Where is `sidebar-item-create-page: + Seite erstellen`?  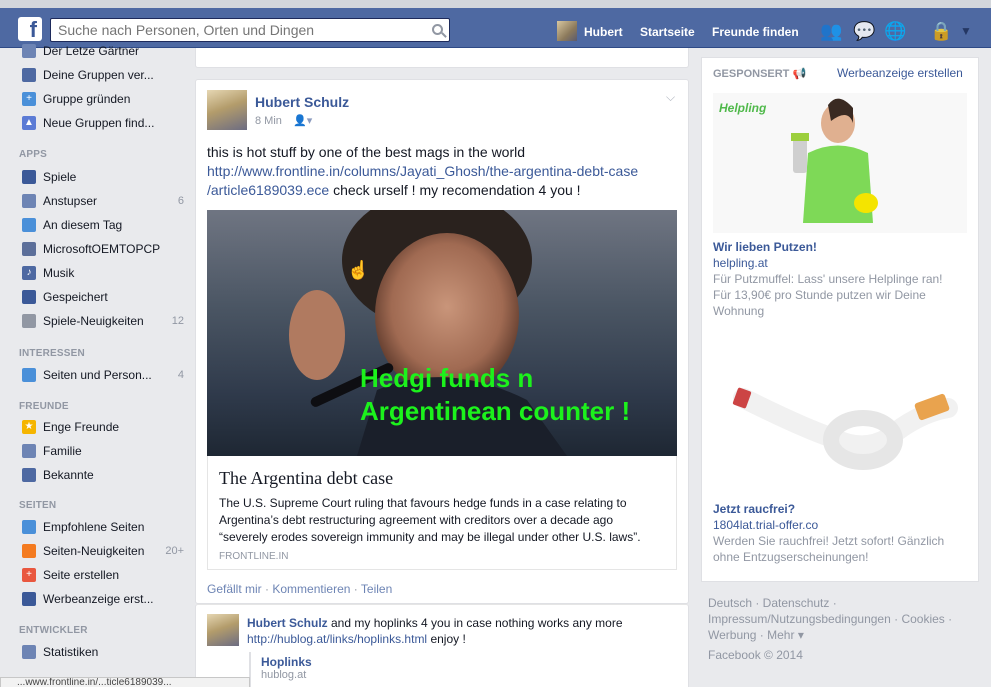 sidebar-item-create-page: + Seite erstellen is located at coordinates (103, 575).